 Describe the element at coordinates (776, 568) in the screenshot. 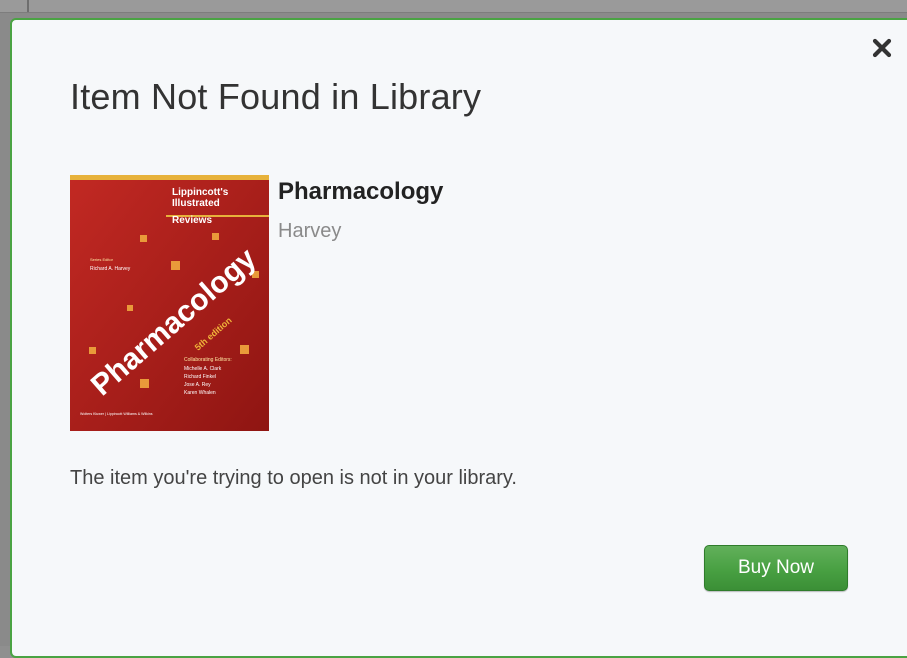

I see `buy-now-button: Buy Now` at that location.